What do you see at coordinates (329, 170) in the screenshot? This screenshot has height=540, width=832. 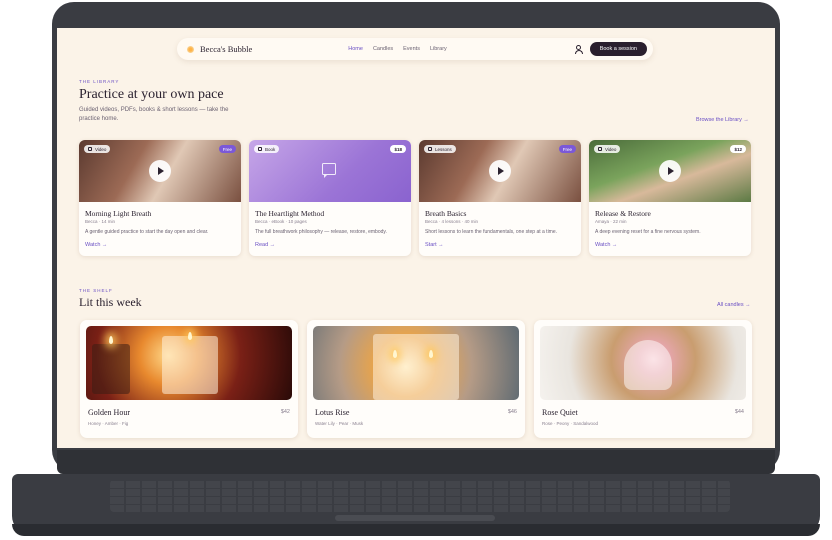 I see `chat-bubble-icon` at bounding box center [329, 170].